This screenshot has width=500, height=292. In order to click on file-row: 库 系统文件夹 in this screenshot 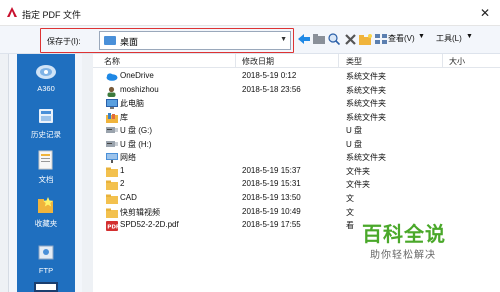, I will do `click(296, 117)`.